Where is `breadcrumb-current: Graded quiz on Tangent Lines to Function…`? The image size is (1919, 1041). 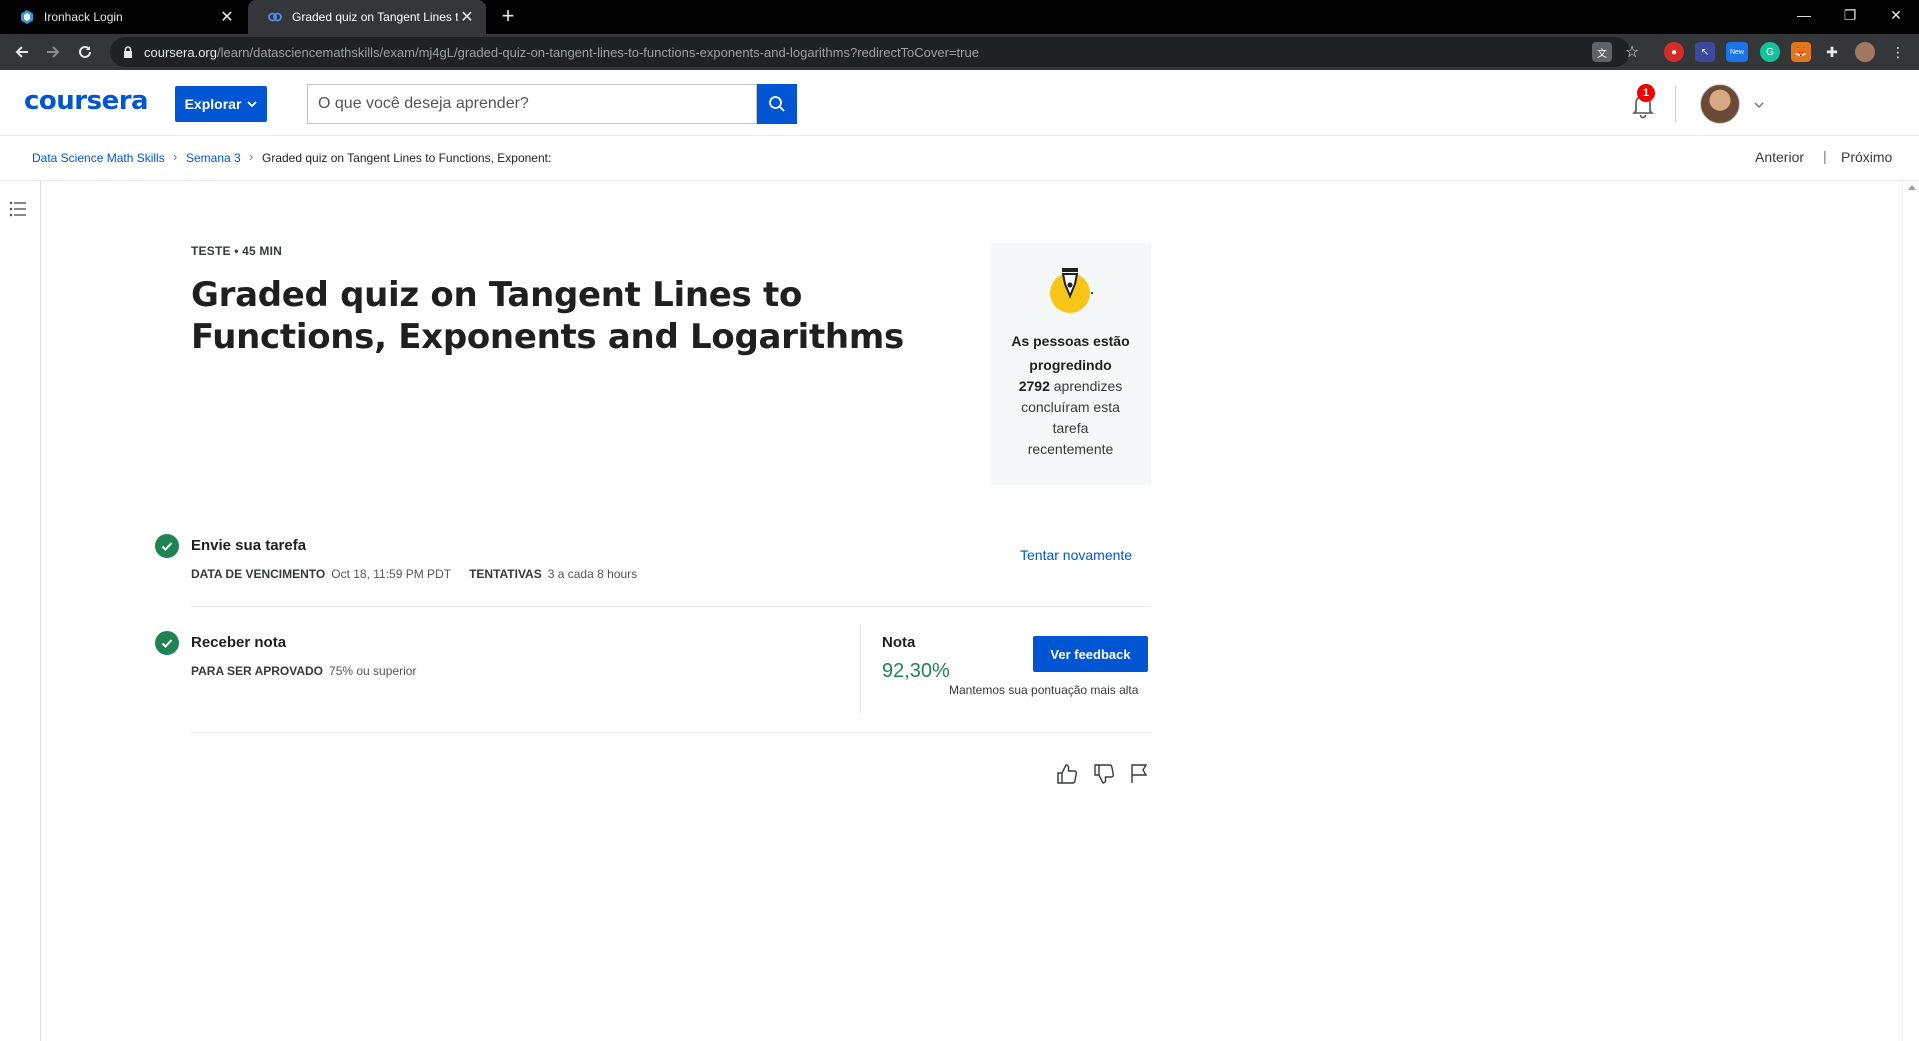
breadcrumb-current: Graded quiz on Tangent Lines to Function… is located at coordinates (407, 158).